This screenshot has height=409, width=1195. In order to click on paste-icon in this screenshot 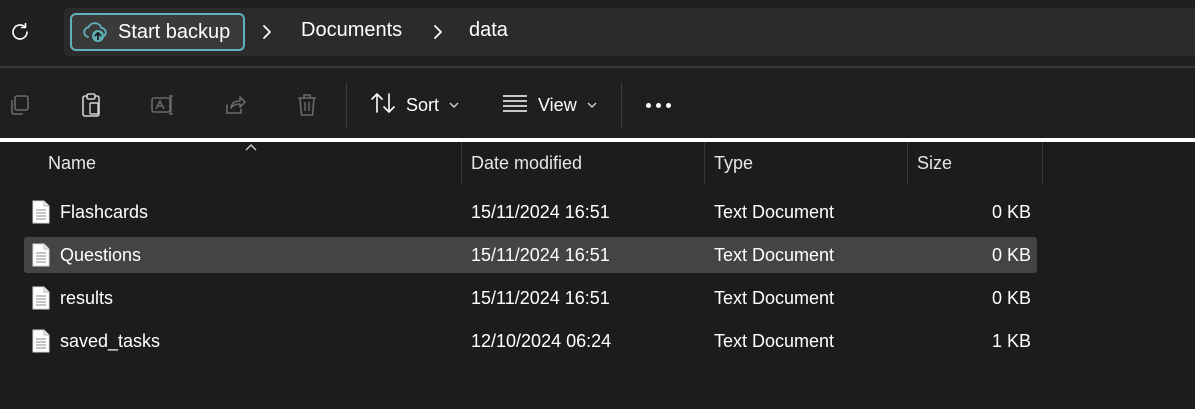, I will do `click(91, 105)`.